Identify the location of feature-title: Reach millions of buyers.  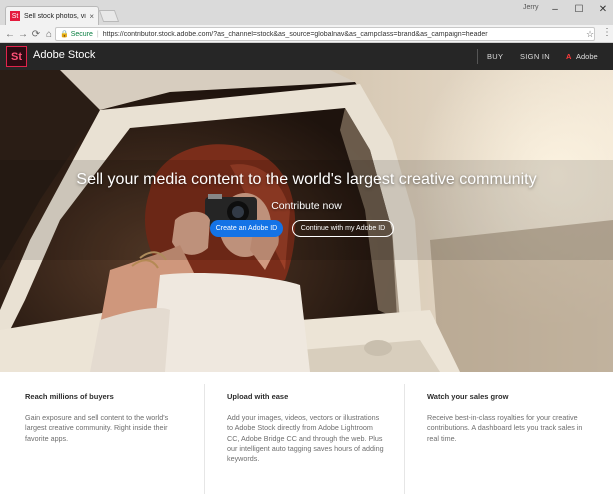
(69, 396).